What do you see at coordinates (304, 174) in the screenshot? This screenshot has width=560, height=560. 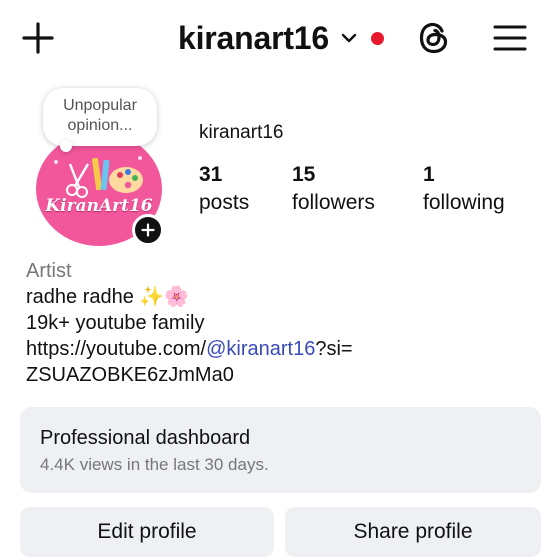 I see `followers-count: 15` at bounding box center [304, 174].